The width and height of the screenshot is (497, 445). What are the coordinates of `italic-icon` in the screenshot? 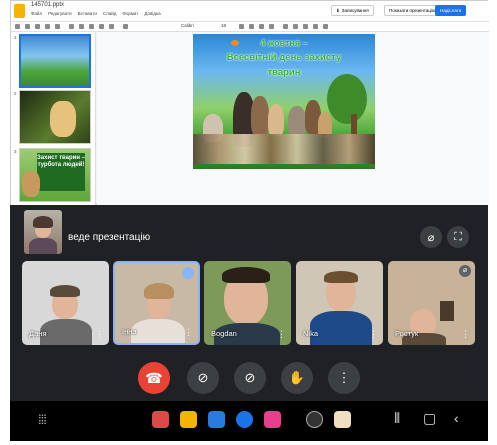 It's located at (251, 26).